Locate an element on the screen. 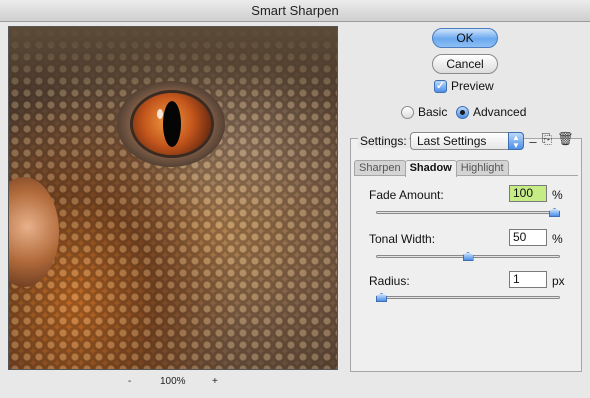 The image size is (590, 398). tonal-width-unit: % is located at coordinates (557, 239).